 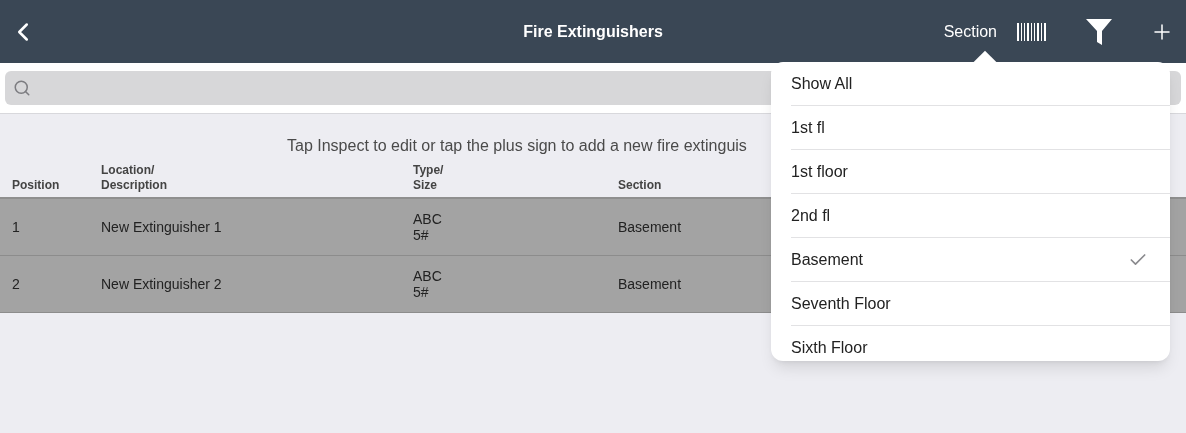 What do you see at coordinates (980, 216) in the screenshot?
I see `menu-item: 2nd fl` at bounding box center [980, 216].